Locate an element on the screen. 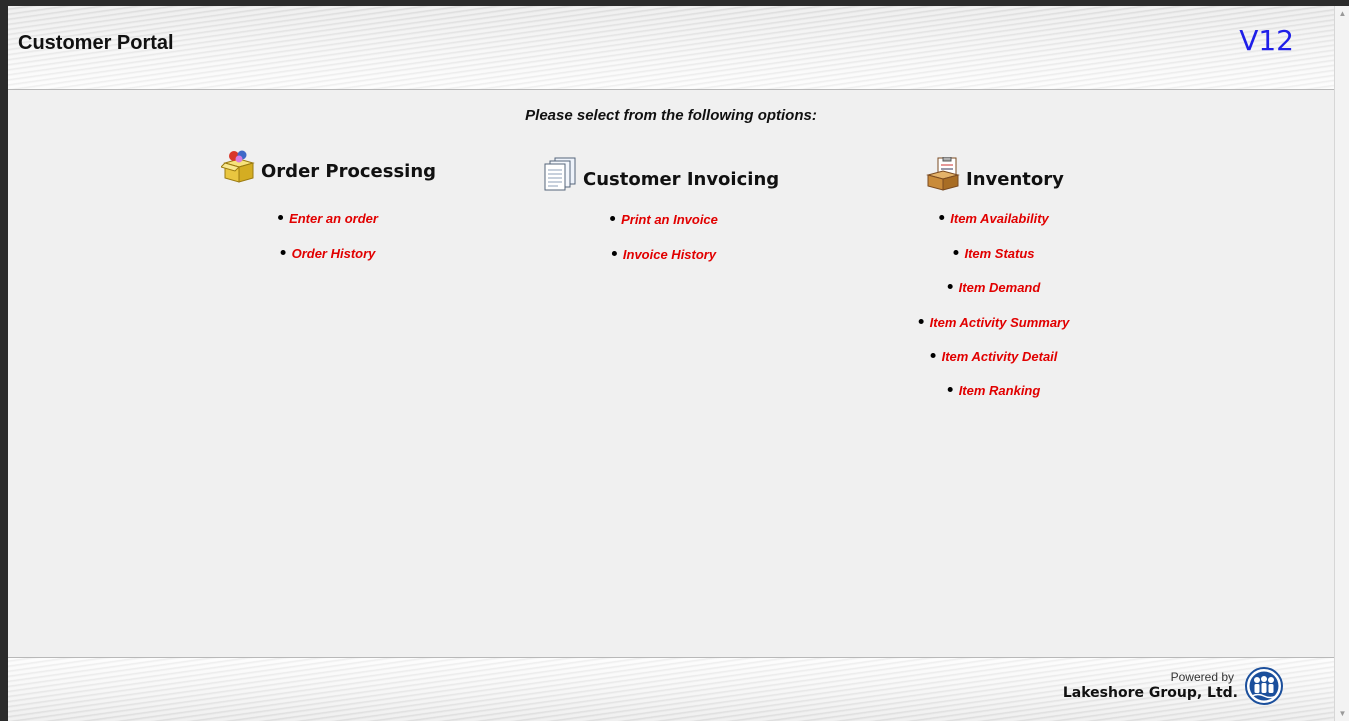  link-label: Item Status is located at coordinates (999, 253).